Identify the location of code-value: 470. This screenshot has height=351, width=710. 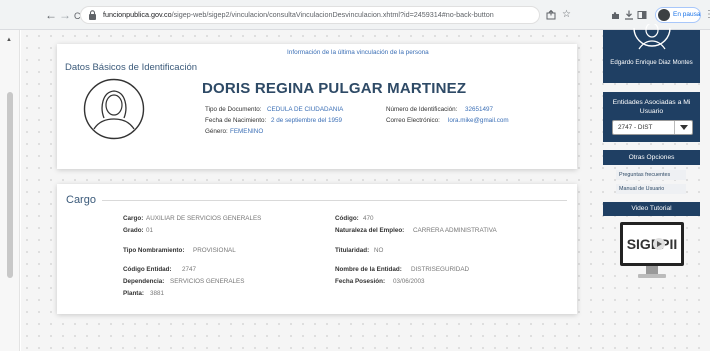
(368, 218).